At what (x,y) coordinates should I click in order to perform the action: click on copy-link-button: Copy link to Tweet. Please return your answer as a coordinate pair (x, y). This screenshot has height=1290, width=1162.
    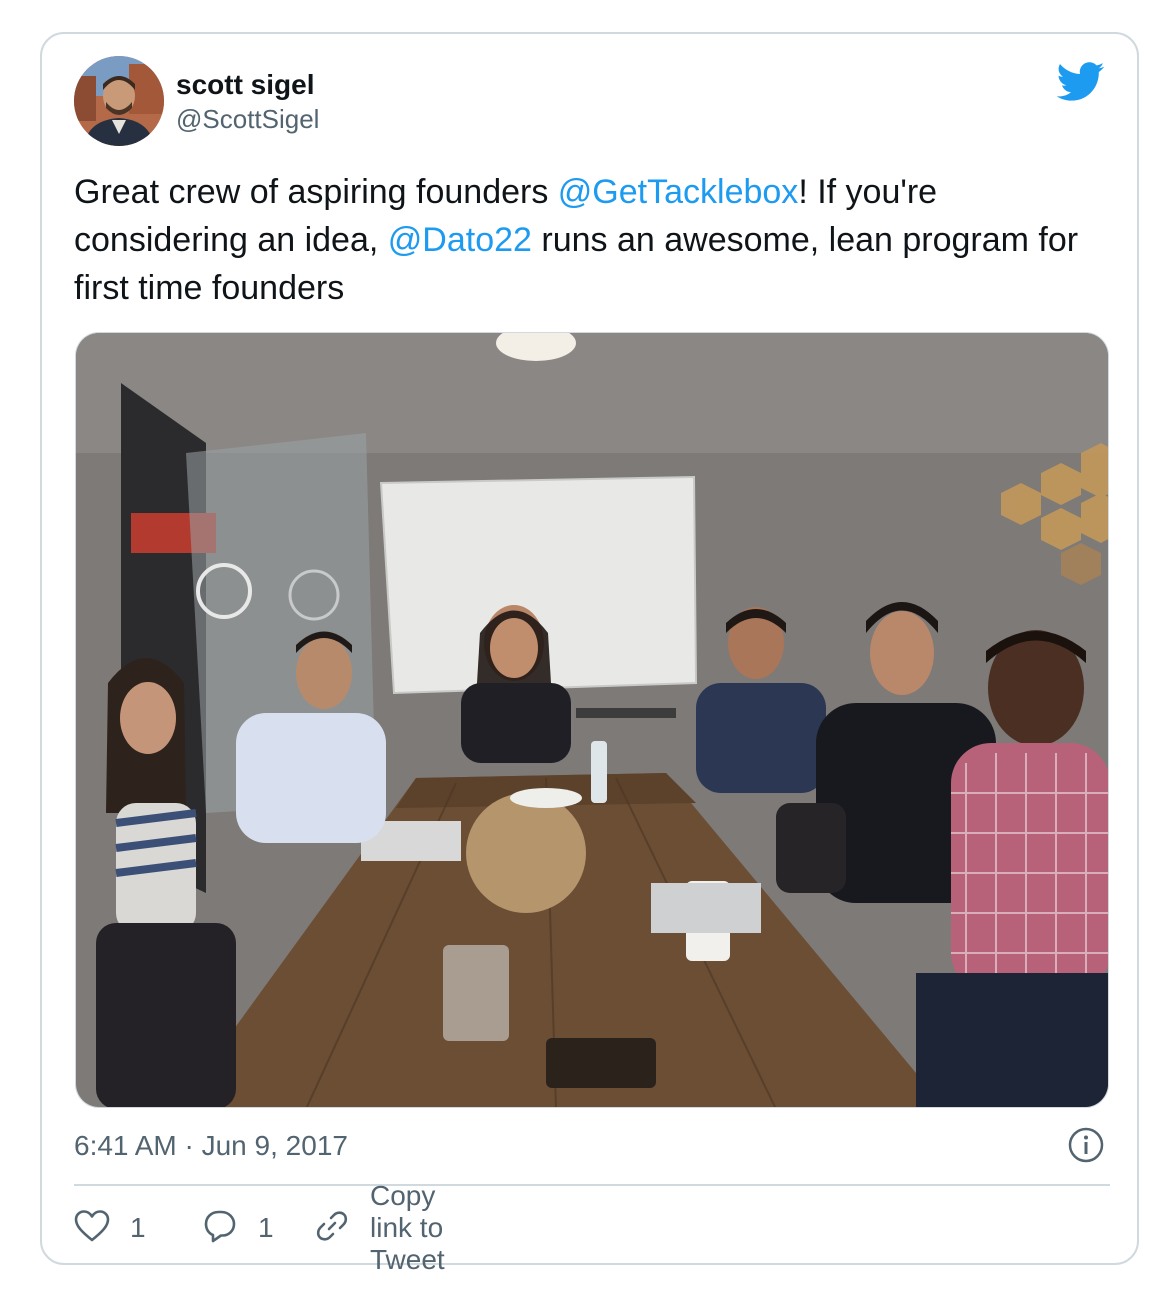
    Looking at the image, I should click on (379, 1227).